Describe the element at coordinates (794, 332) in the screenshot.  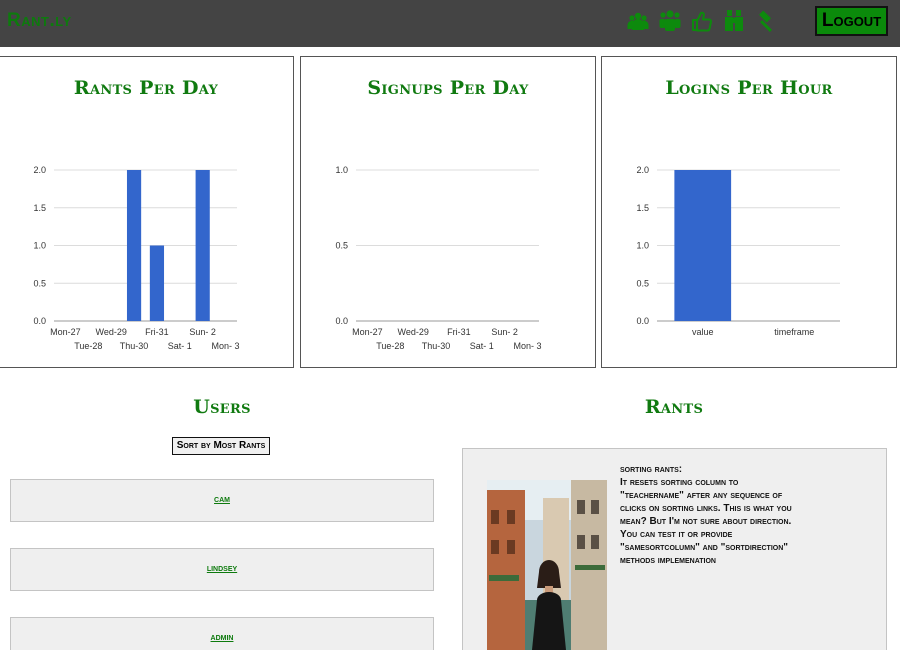
I see `x-tick-label: timeframe` at that location.